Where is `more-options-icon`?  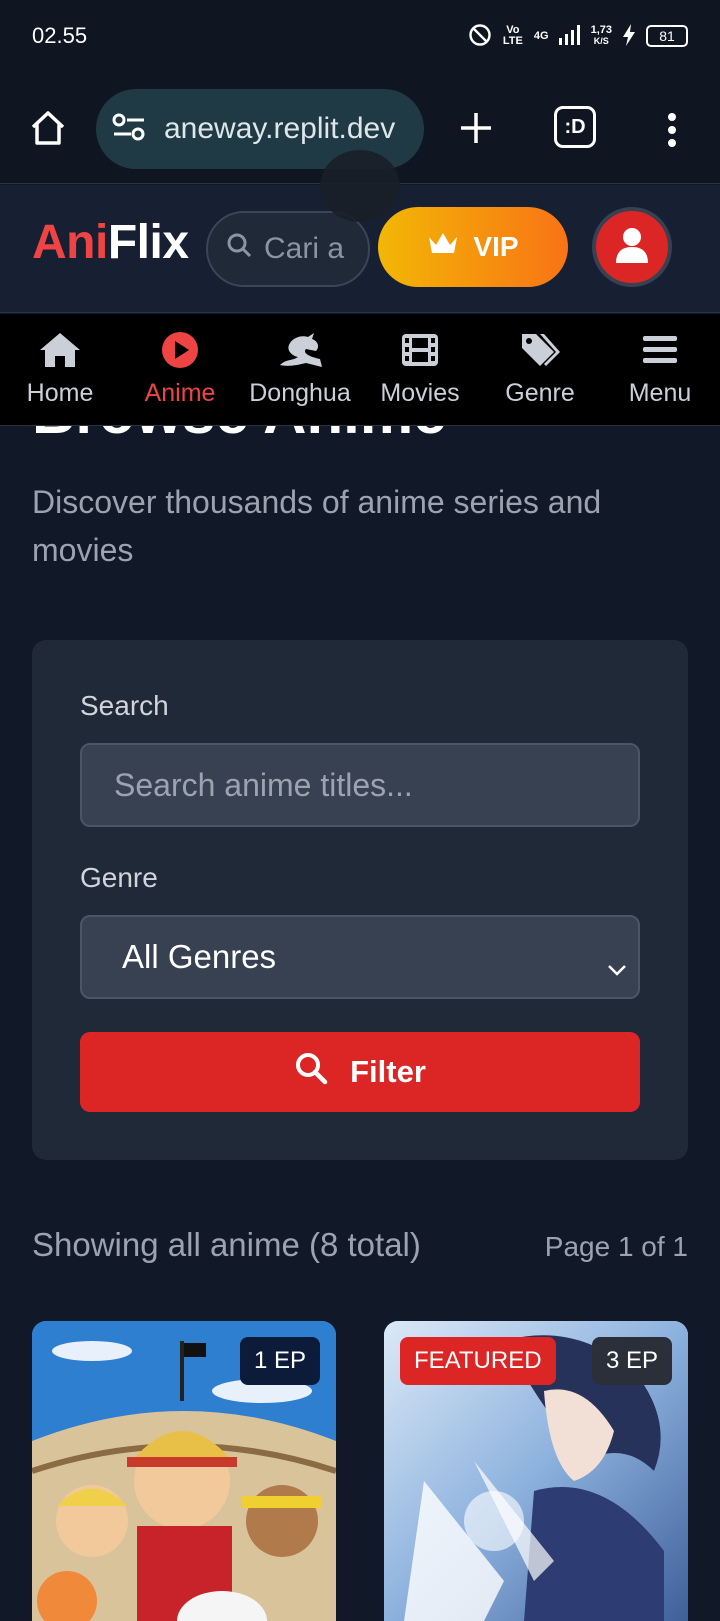
more-options-icon is located at coordinates (672, 130).